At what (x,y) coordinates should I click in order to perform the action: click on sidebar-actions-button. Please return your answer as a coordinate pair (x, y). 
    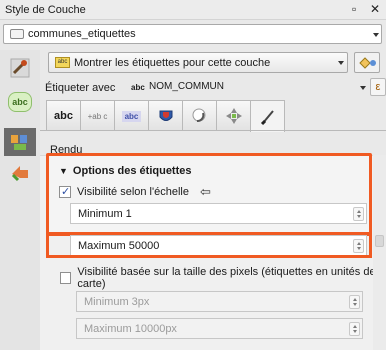
    Looking at the image, I should click on (20, 172).